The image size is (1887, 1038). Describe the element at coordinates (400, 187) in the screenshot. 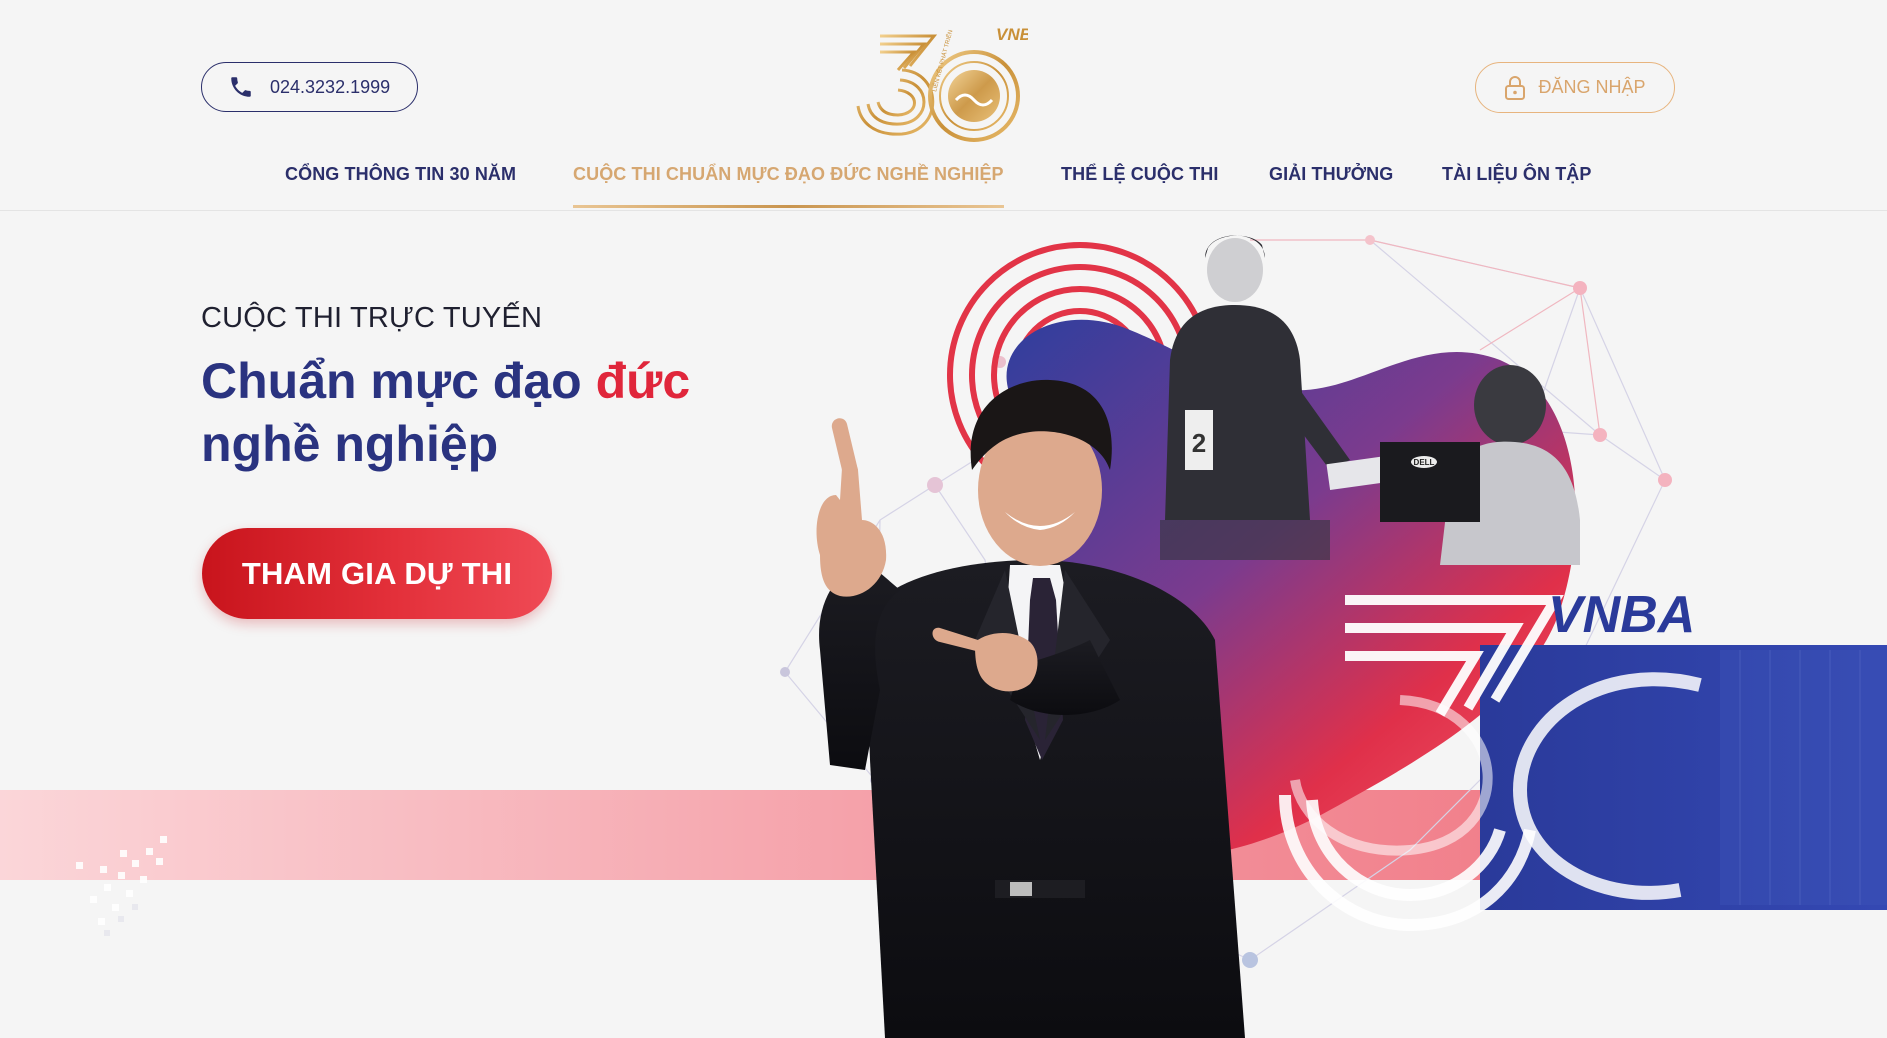

I see `nav-item-portal-30-years: CỔNG THÔNG TIN 30 NĂM` at that location.